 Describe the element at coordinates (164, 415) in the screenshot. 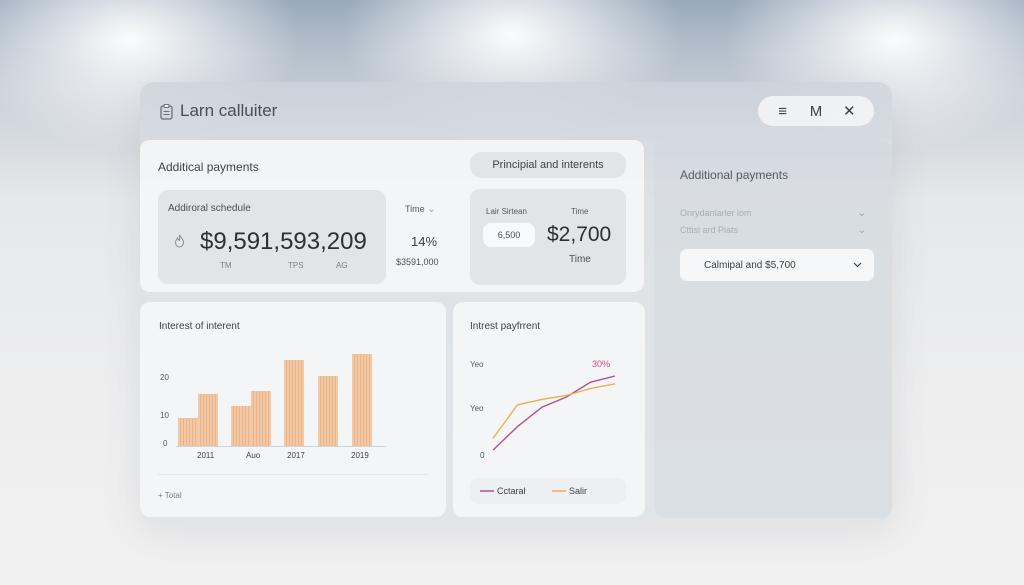

I see `y-tick-label: 10` at that location.